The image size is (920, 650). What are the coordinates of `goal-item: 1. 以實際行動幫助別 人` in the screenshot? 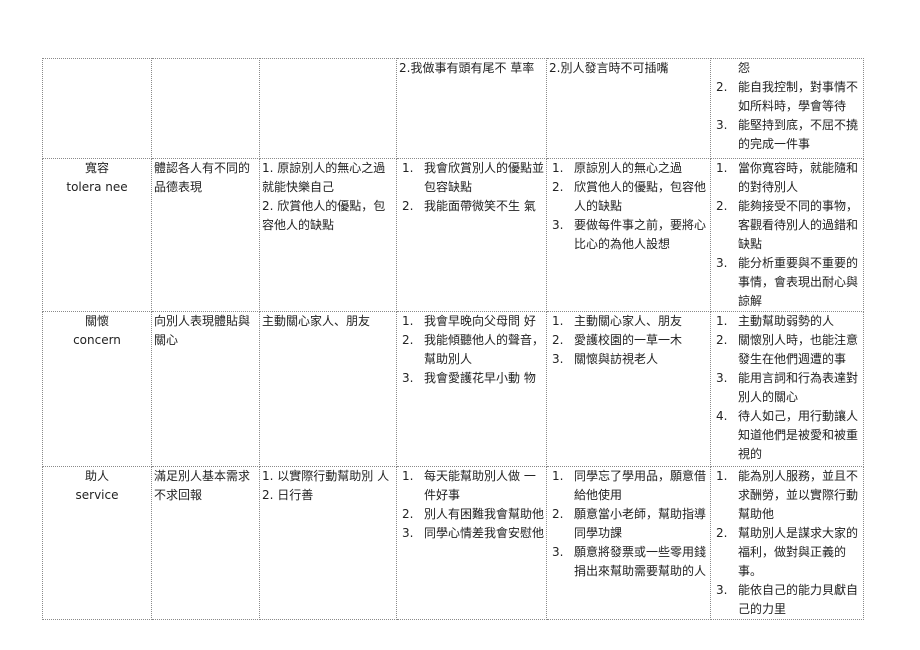 It's located at (326, 476).